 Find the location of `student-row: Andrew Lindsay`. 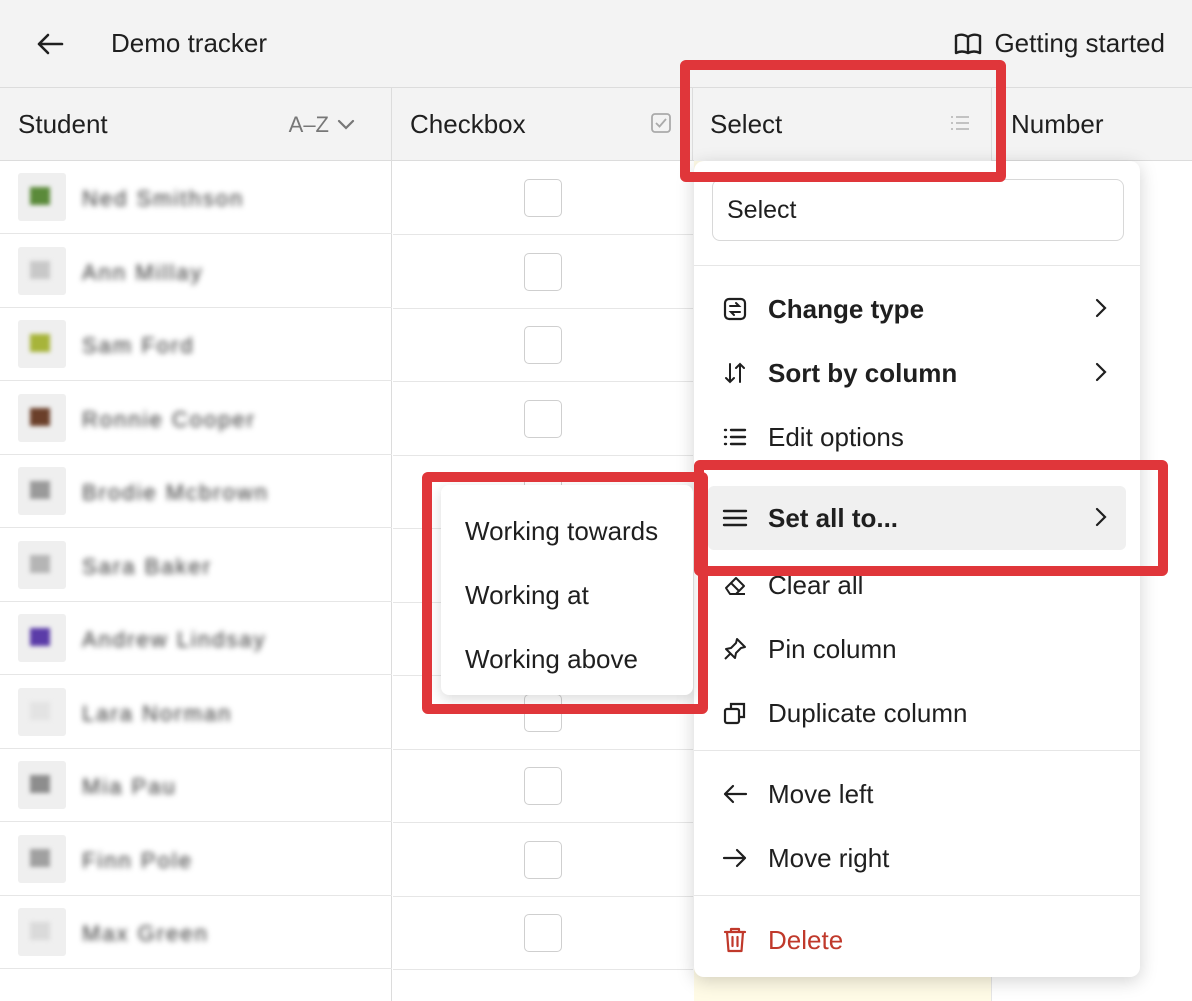

student-row: Andrew Lindsay is located at coordinates (196, 638).